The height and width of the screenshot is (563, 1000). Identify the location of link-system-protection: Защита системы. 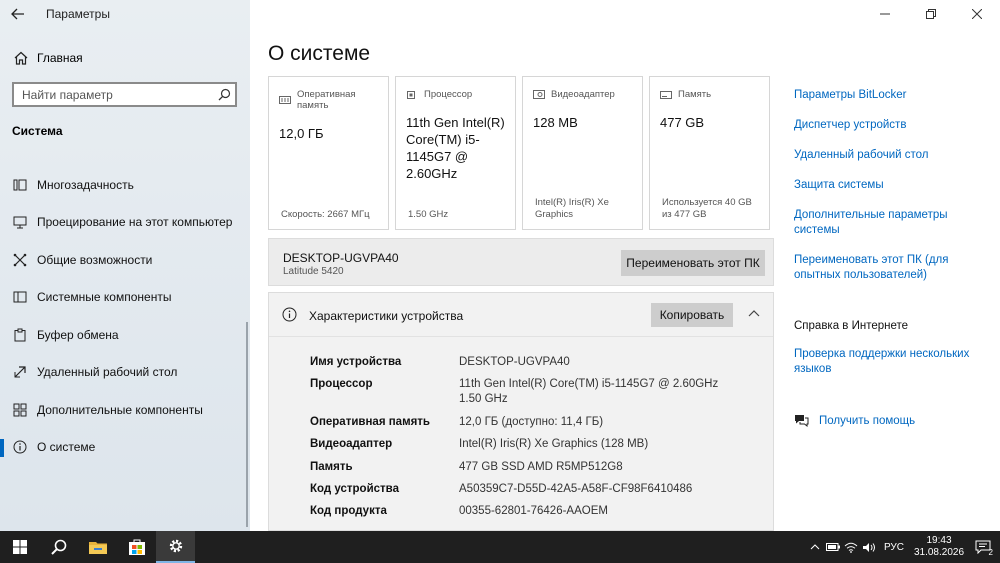
(886, 185).